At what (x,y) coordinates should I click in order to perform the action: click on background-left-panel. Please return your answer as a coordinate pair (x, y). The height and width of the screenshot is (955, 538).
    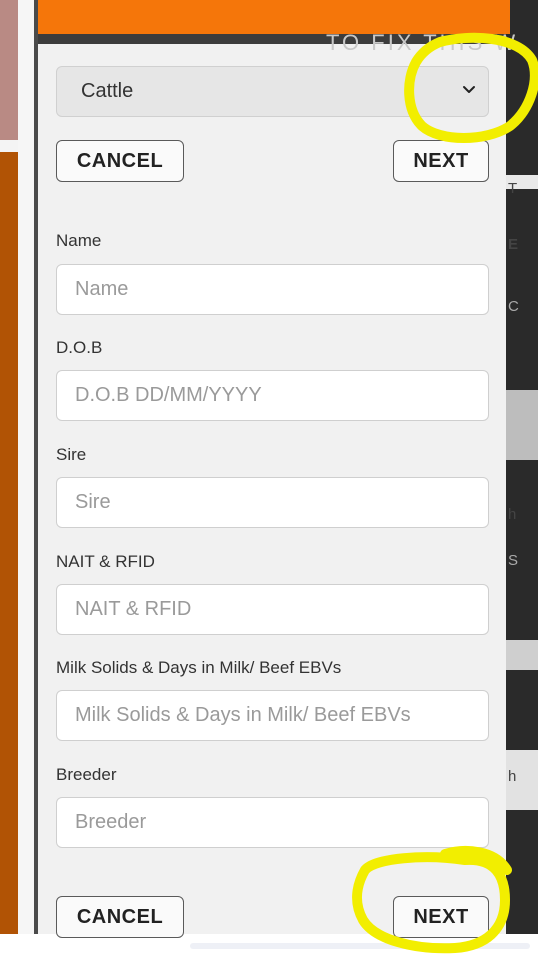
    Looking at the image, I should click on (9, 70).